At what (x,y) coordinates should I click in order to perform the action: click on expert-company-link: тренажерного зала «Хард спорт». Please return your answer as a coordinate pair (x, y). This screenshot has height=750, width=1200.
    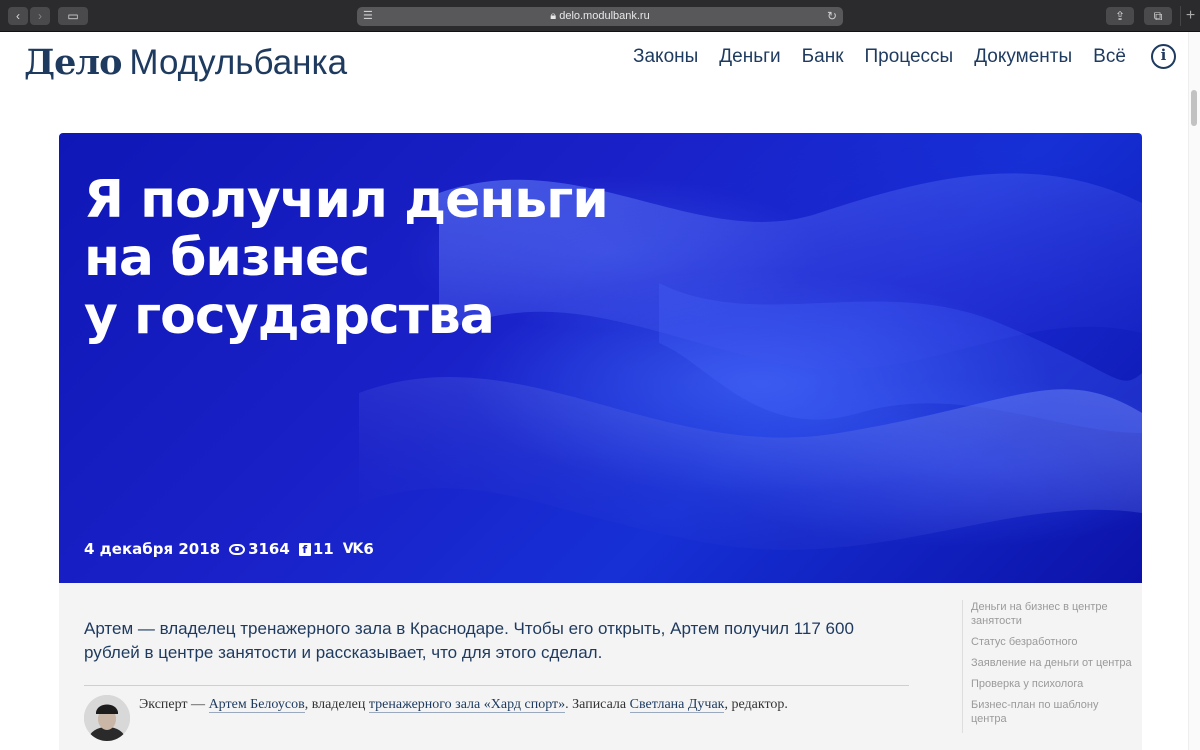
    Looking at the image, I should click on (467, 705).